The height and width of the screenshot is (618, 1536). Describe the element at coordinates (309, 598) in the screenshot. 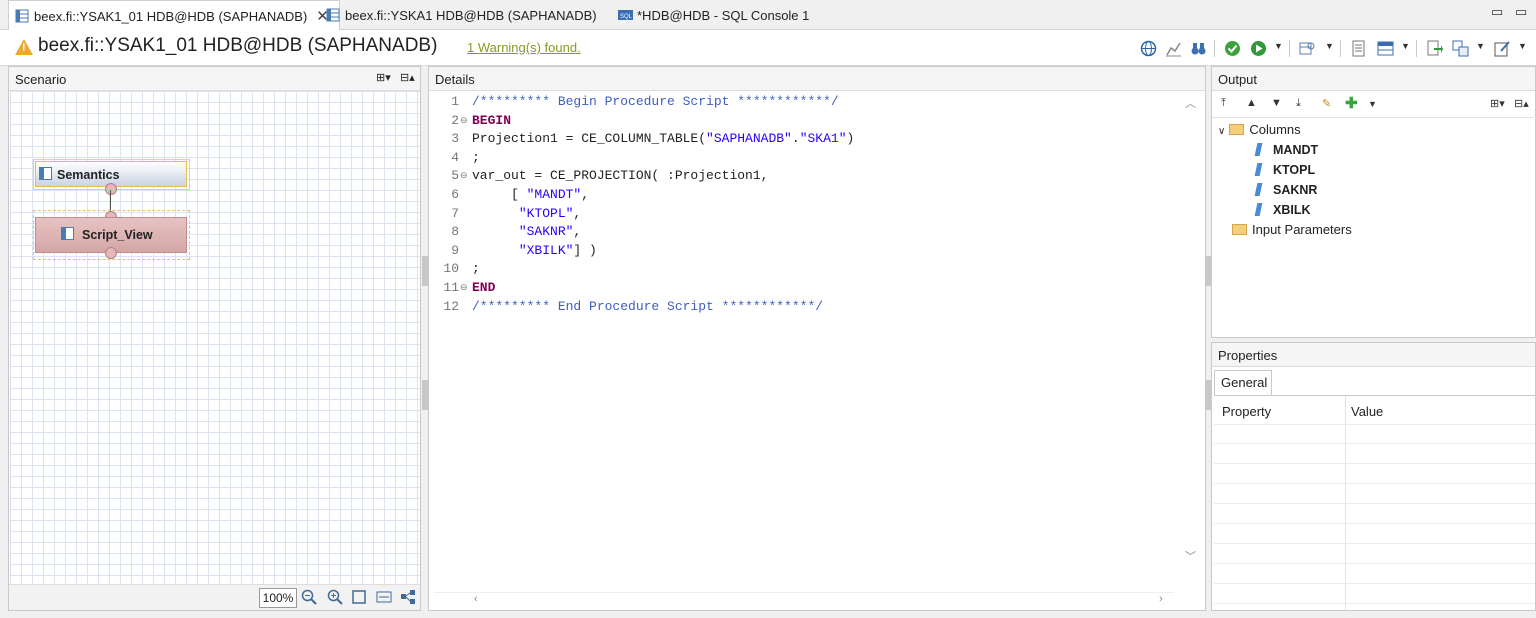

I see `zoom-out-icon` at that location.